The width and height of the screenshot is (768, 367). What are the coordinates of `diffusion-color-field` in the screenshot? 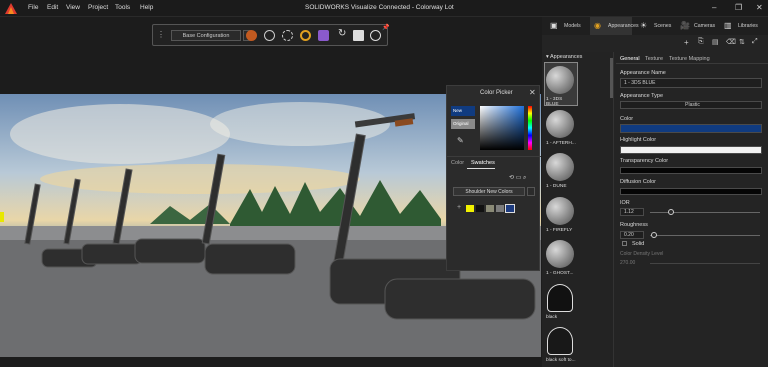 It's located at (691, 191).